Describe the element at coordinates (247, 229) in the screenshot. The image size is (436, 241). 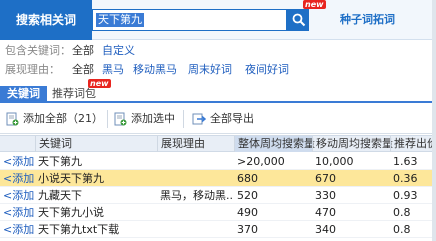
I see `total-searches-cell: 370` at that location.